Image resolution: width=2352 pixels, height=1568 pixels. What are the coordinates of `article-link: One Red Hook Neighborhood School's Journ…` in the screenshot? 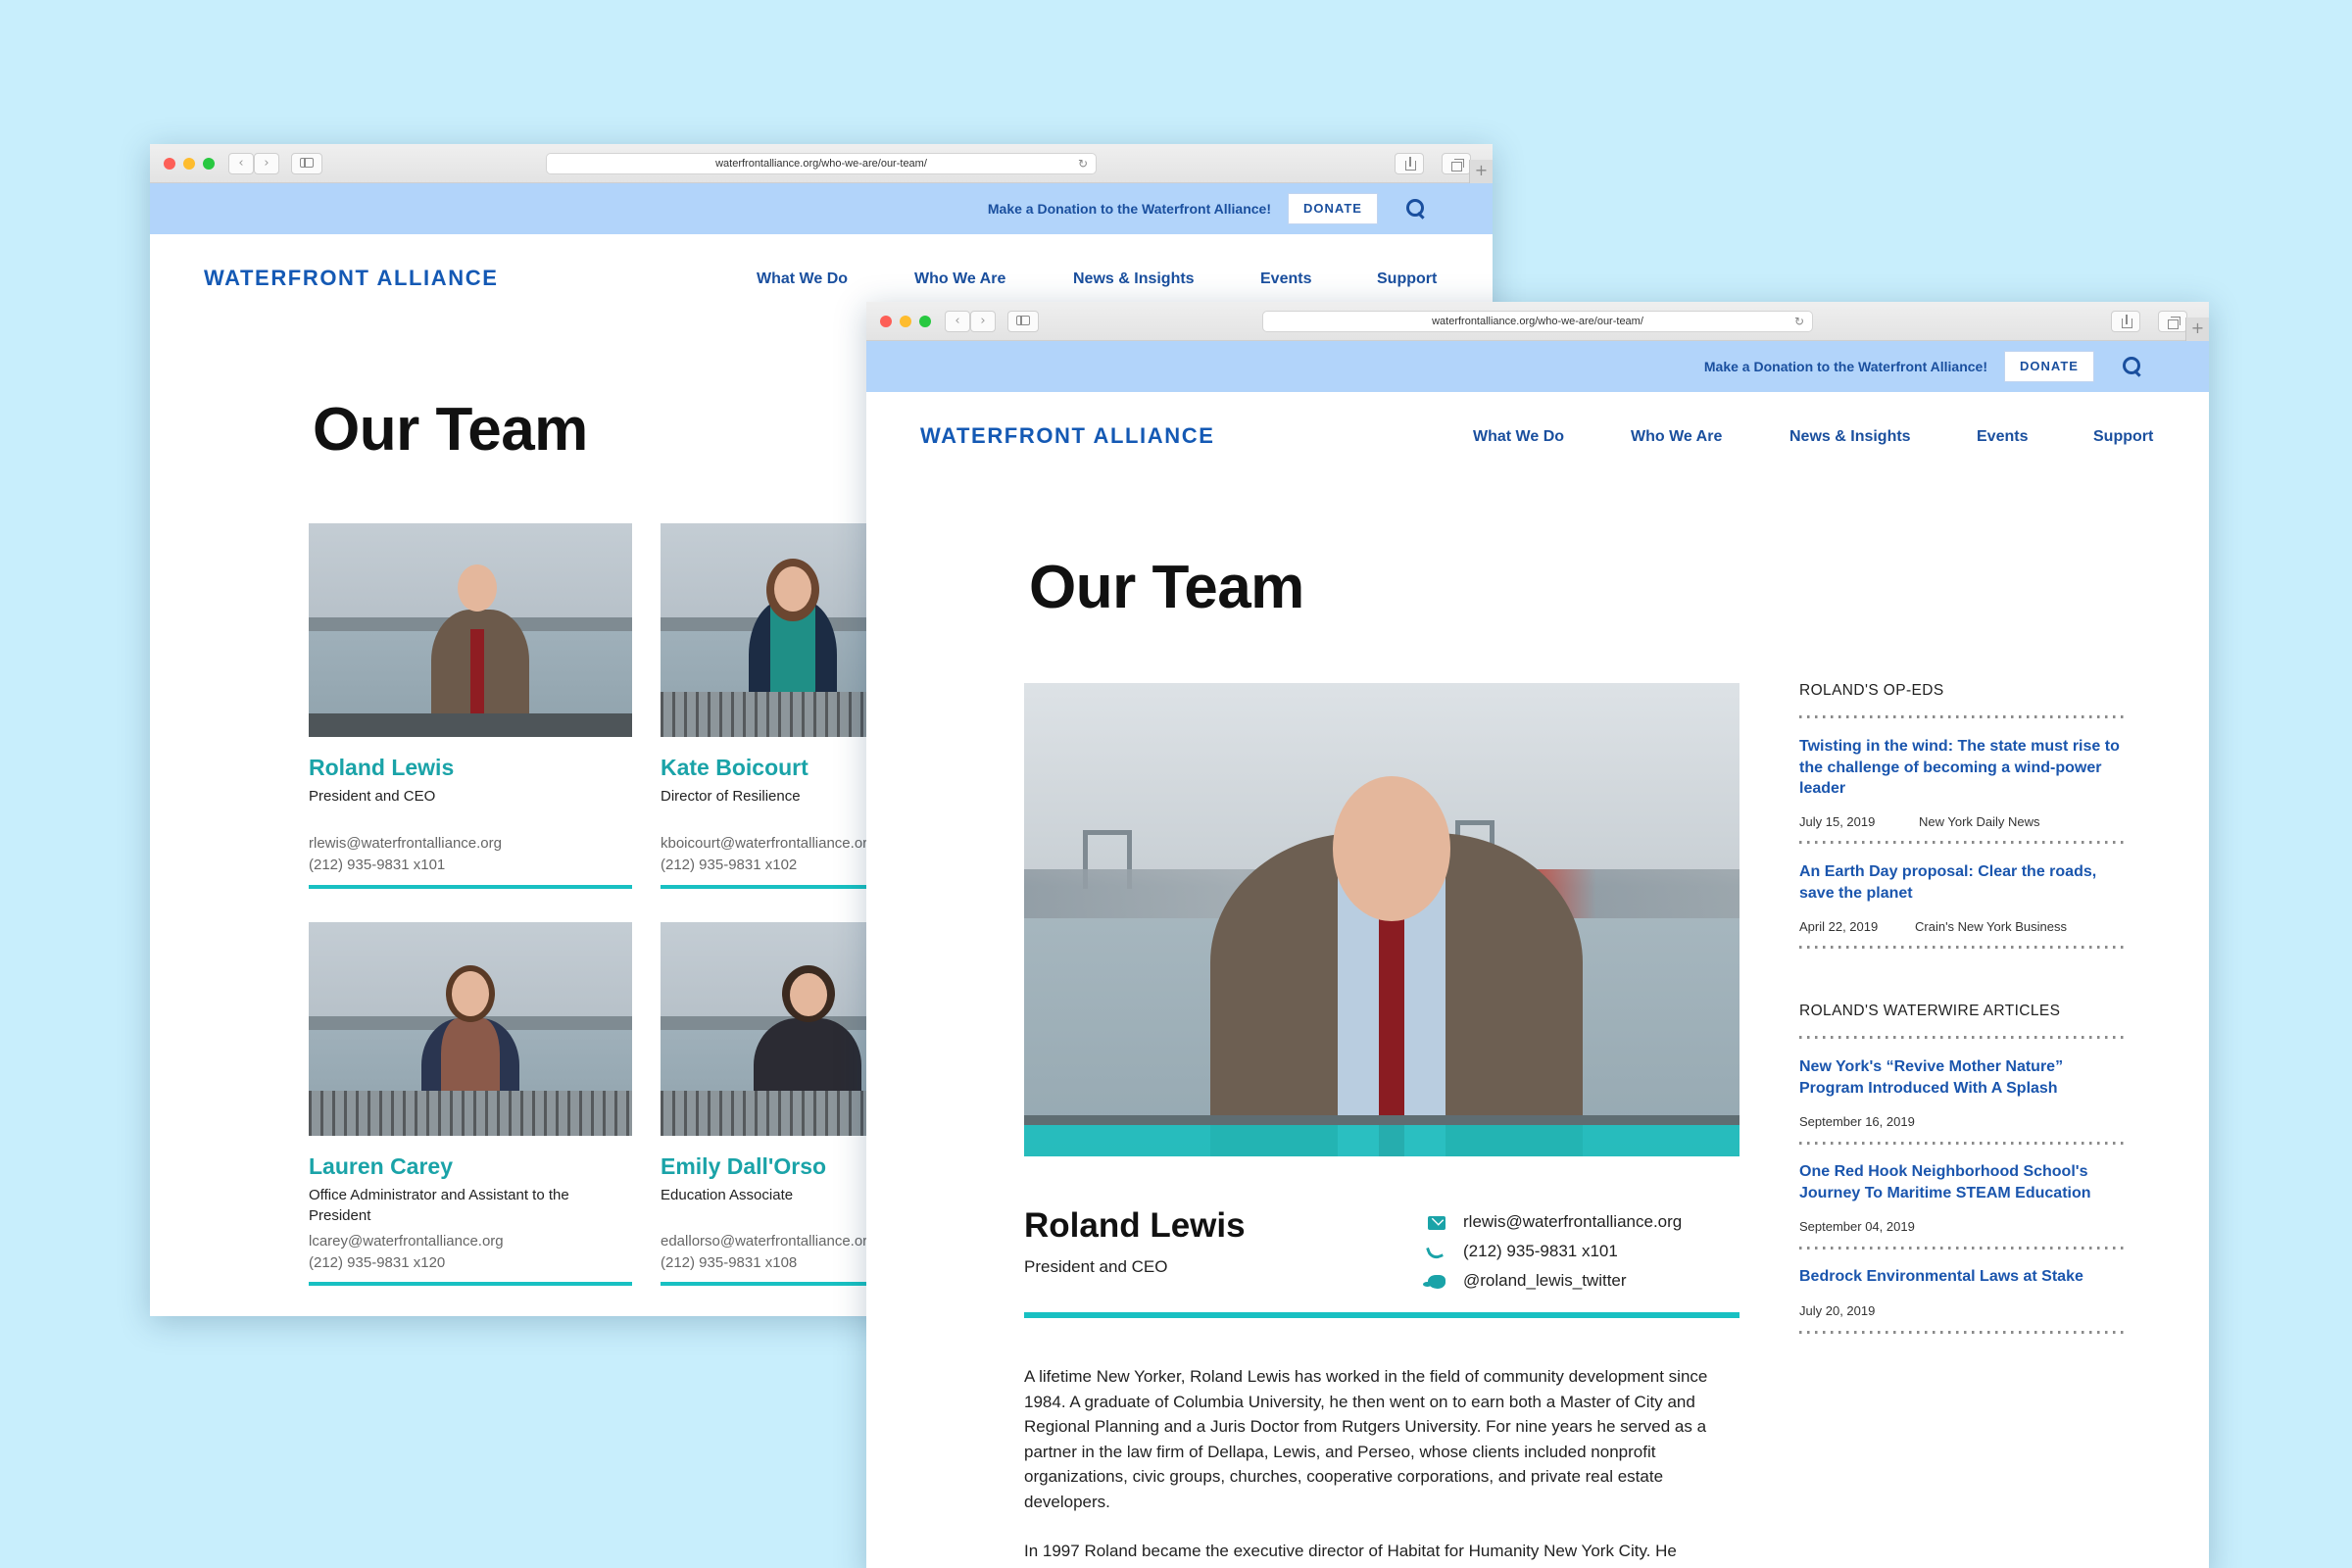 It's located at (1963, 1182).